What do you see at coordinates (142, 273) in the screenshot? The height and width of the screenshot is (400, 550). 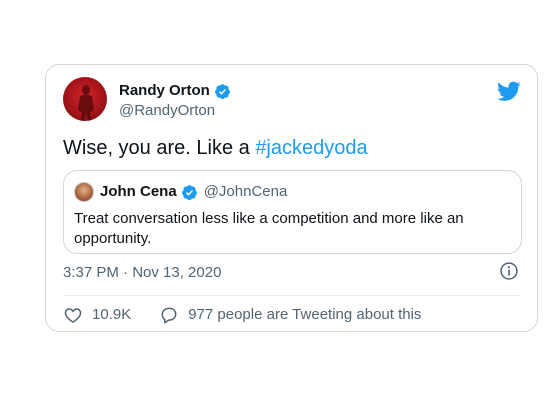 I see `tweet-timestamp: 3:37 PM · Nov 13, 2020` at bounding box center [142, 273].